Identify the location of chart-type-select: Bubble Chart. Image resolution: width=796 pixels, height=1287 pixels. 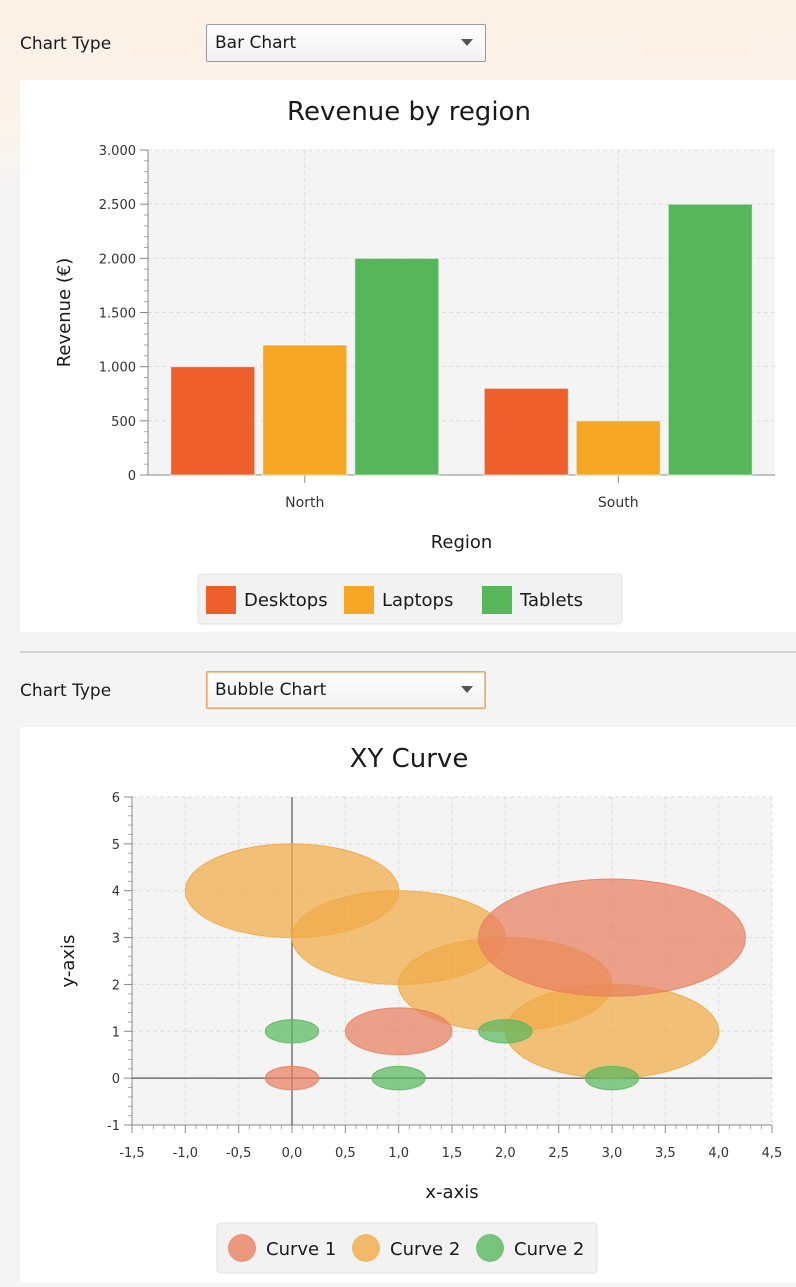
(346, 690).